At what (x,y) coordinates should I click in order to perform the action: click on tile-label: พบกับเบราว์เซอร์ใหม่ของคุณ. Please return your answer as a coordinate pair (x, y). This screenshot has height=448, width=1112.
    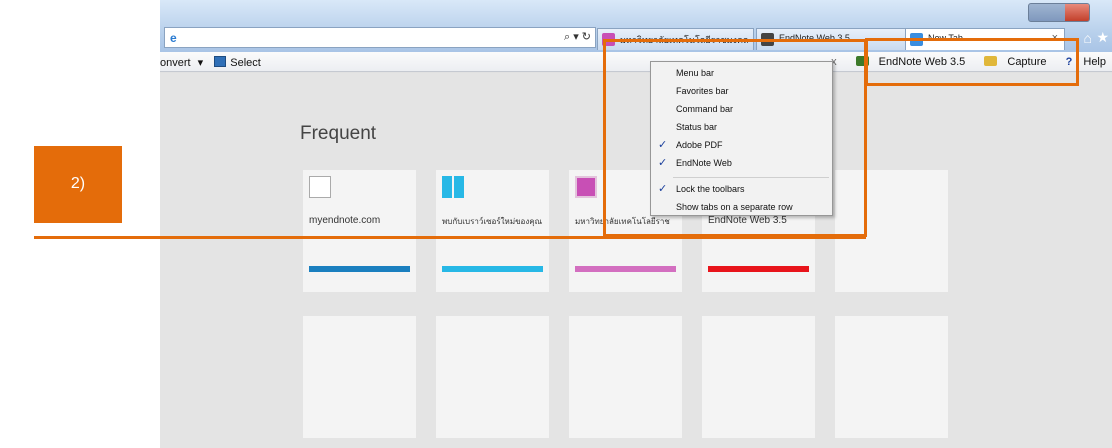
    Looking at the image, I should click on (492, 221).